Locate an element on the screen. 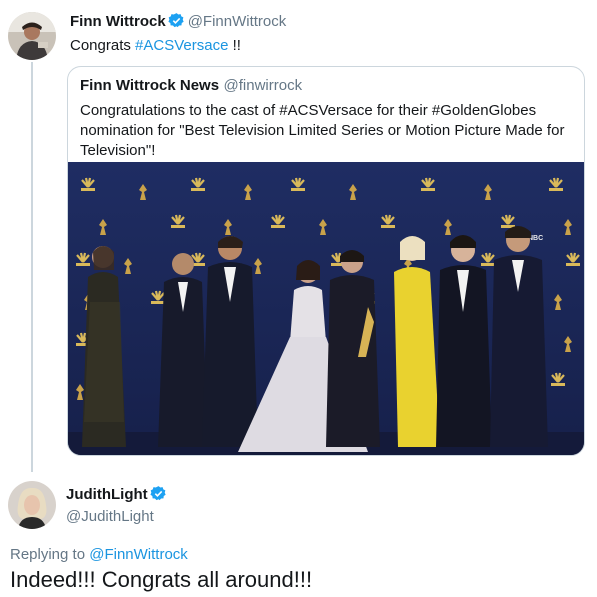 The image size is (597, 597). reply-text: Indeed!!! Congrats all around!!! is located at coordinates (161, 579).